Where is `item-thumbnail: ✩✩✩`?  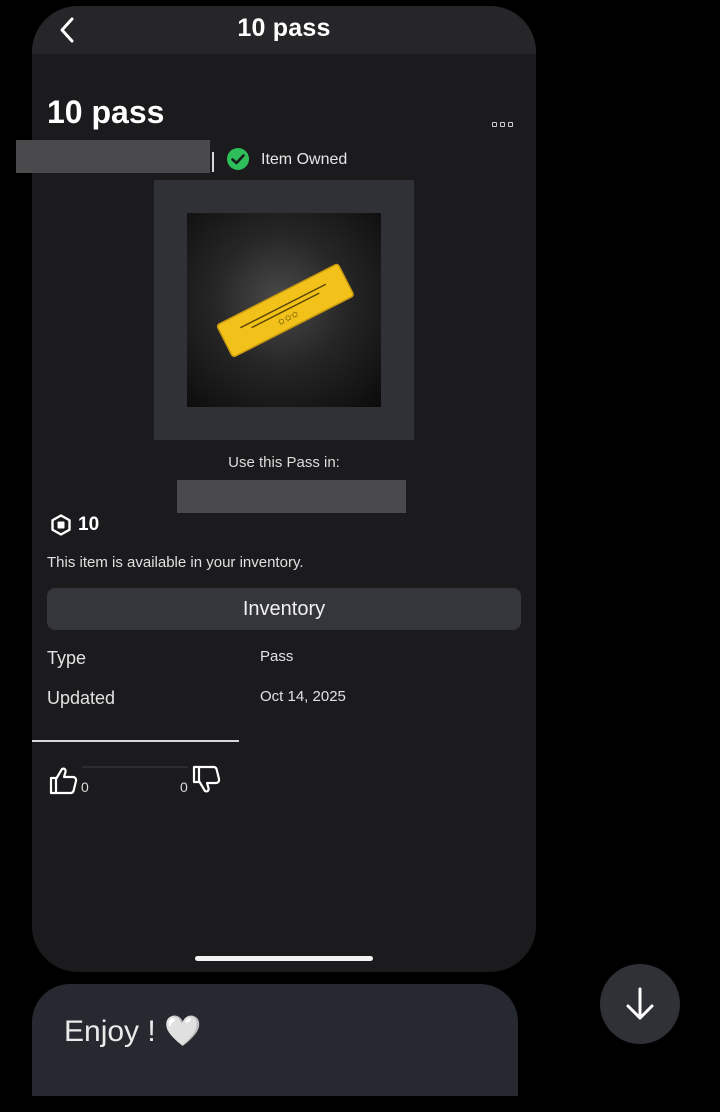
item-thumbnail: ✩✩✩ is located at coordinates (284, 310).